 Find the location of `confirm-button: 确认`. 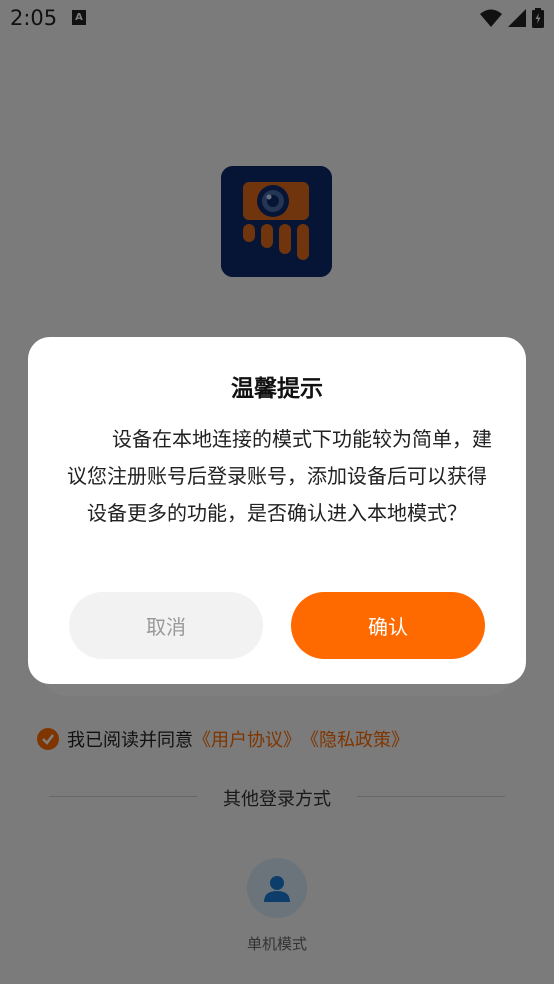

confirm-button: 确认 is located at coordinates (388, 625).